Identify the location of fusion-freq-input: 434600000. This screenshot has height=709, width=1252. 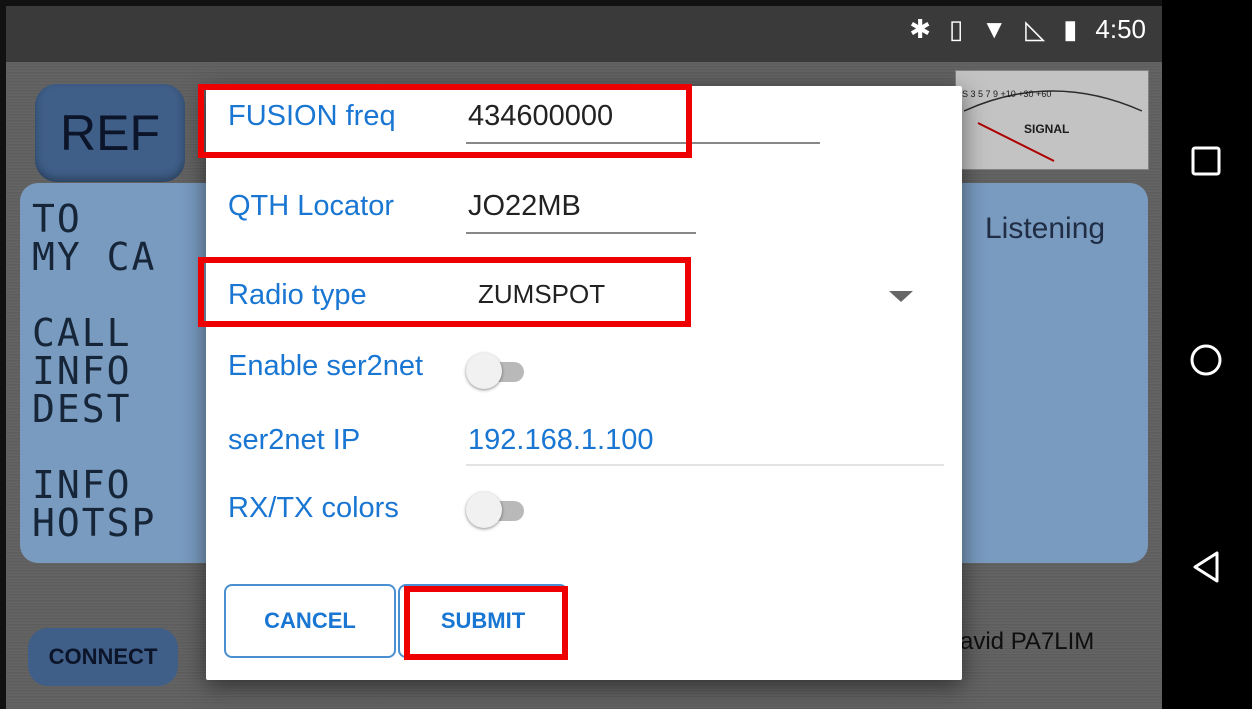
(540, 116).